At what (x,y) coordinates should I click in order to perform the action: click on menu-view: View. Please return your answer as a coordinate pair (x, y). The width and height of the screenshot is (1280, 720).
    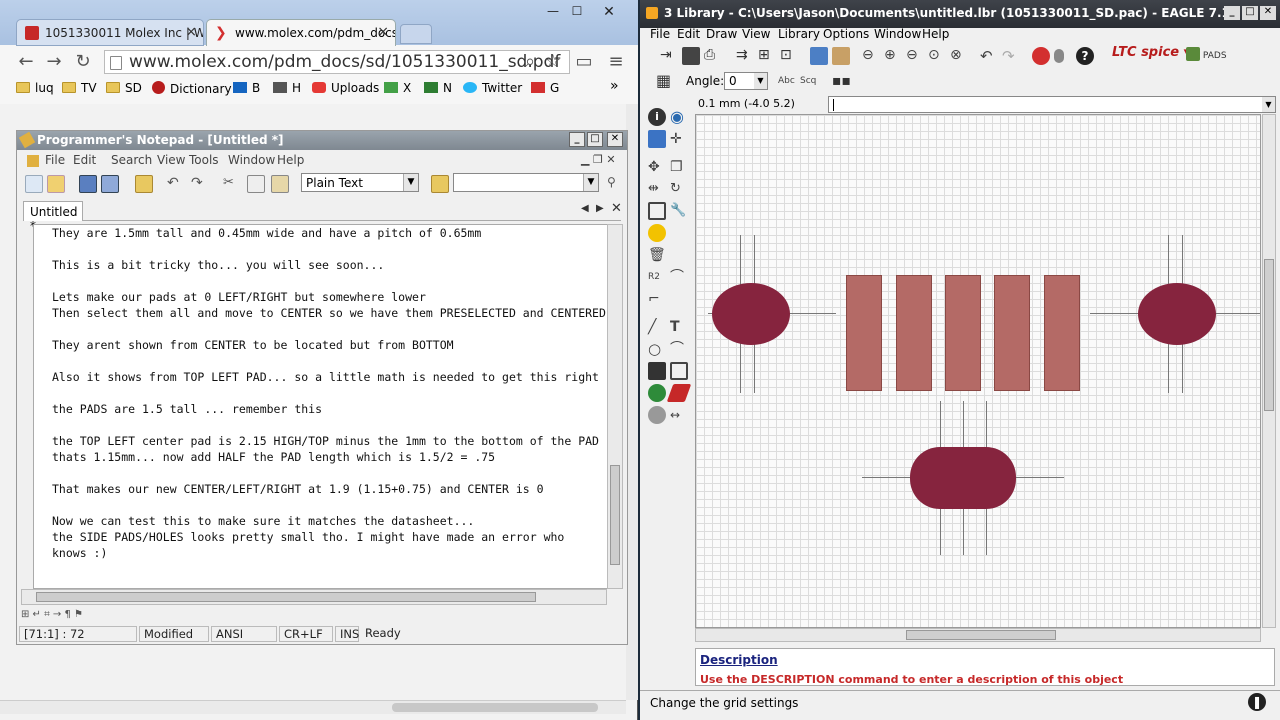
    Looking at the image, I should click on (171, 160).